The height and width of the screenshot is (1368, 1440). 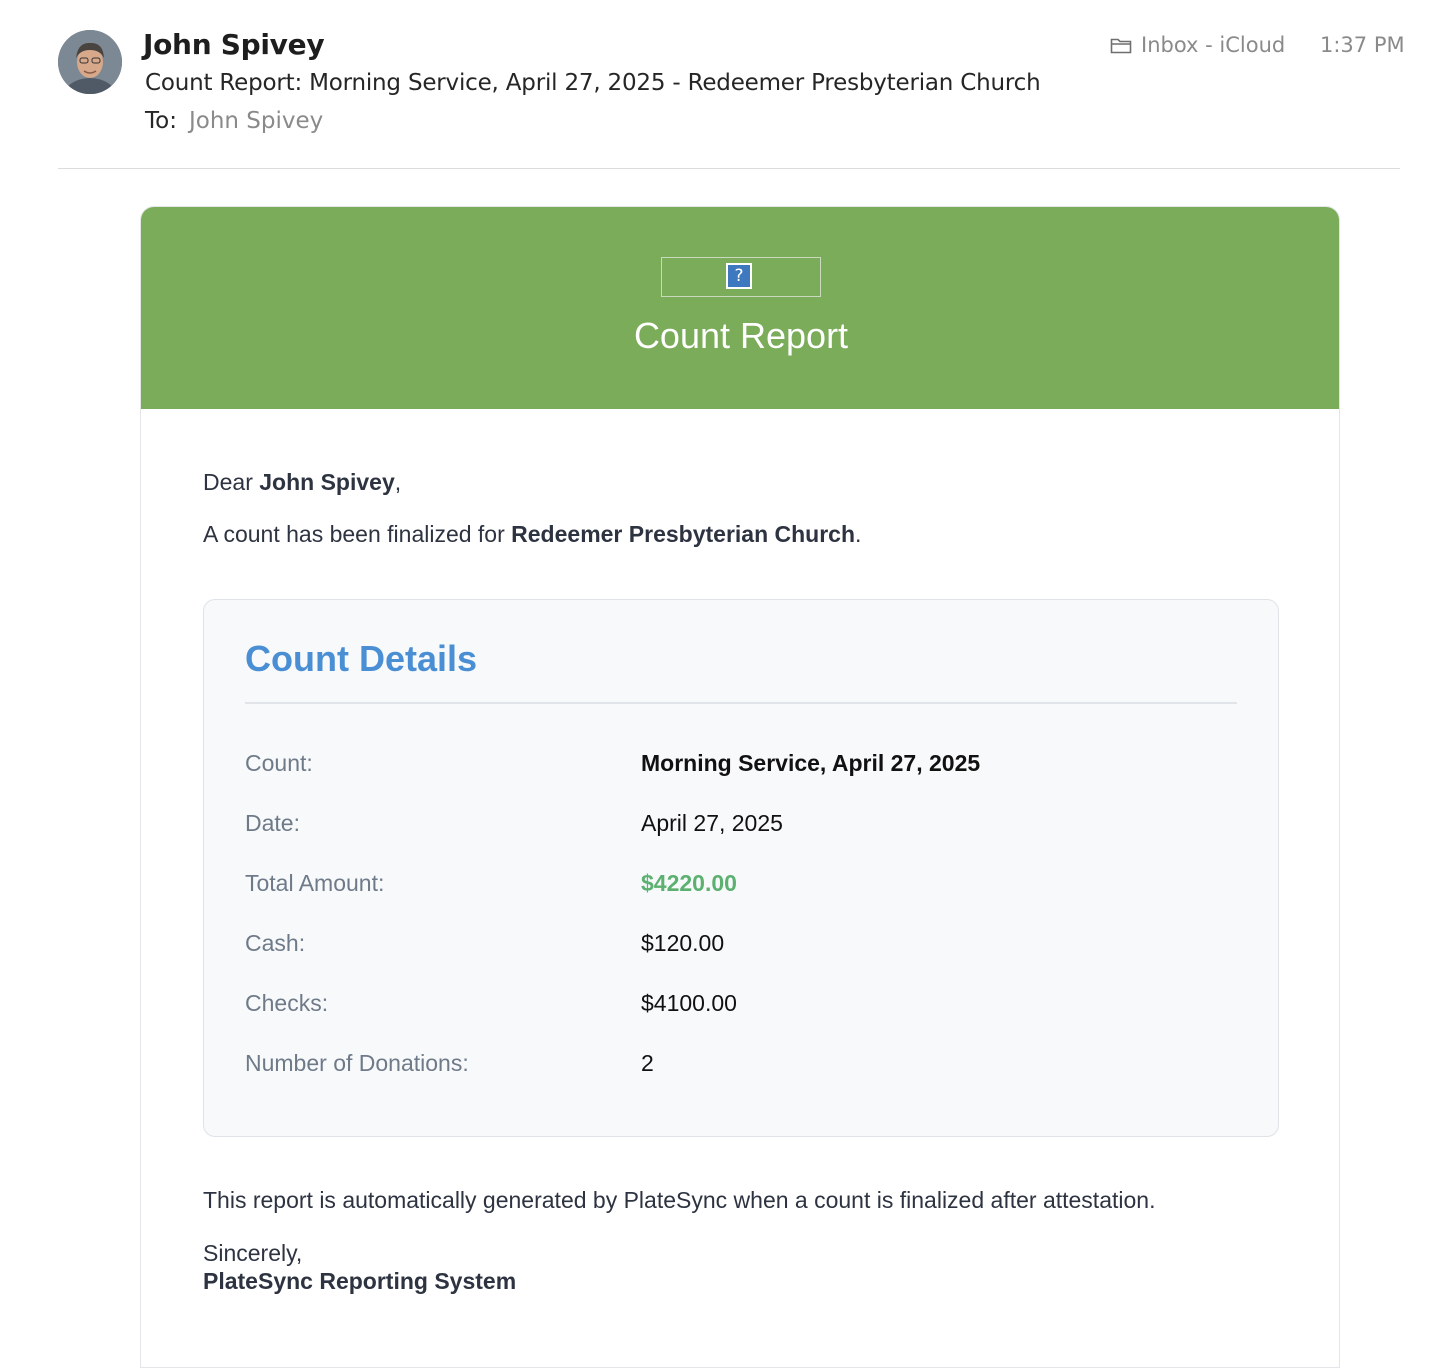 What do you see at coordinates (1213, 45) in the screenshot?
I see `mailbox-name: Inbox - iCloud` at bounding box center [1213, 45].